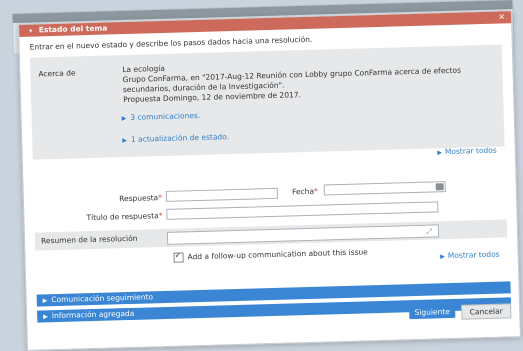 Image resolution: width=523 pixels, height=351 pixels. What do you see at coordinates (31, 31) in the screenshot?
I see `chevron-down-icon: ▾` at bounding box center [31, 31].